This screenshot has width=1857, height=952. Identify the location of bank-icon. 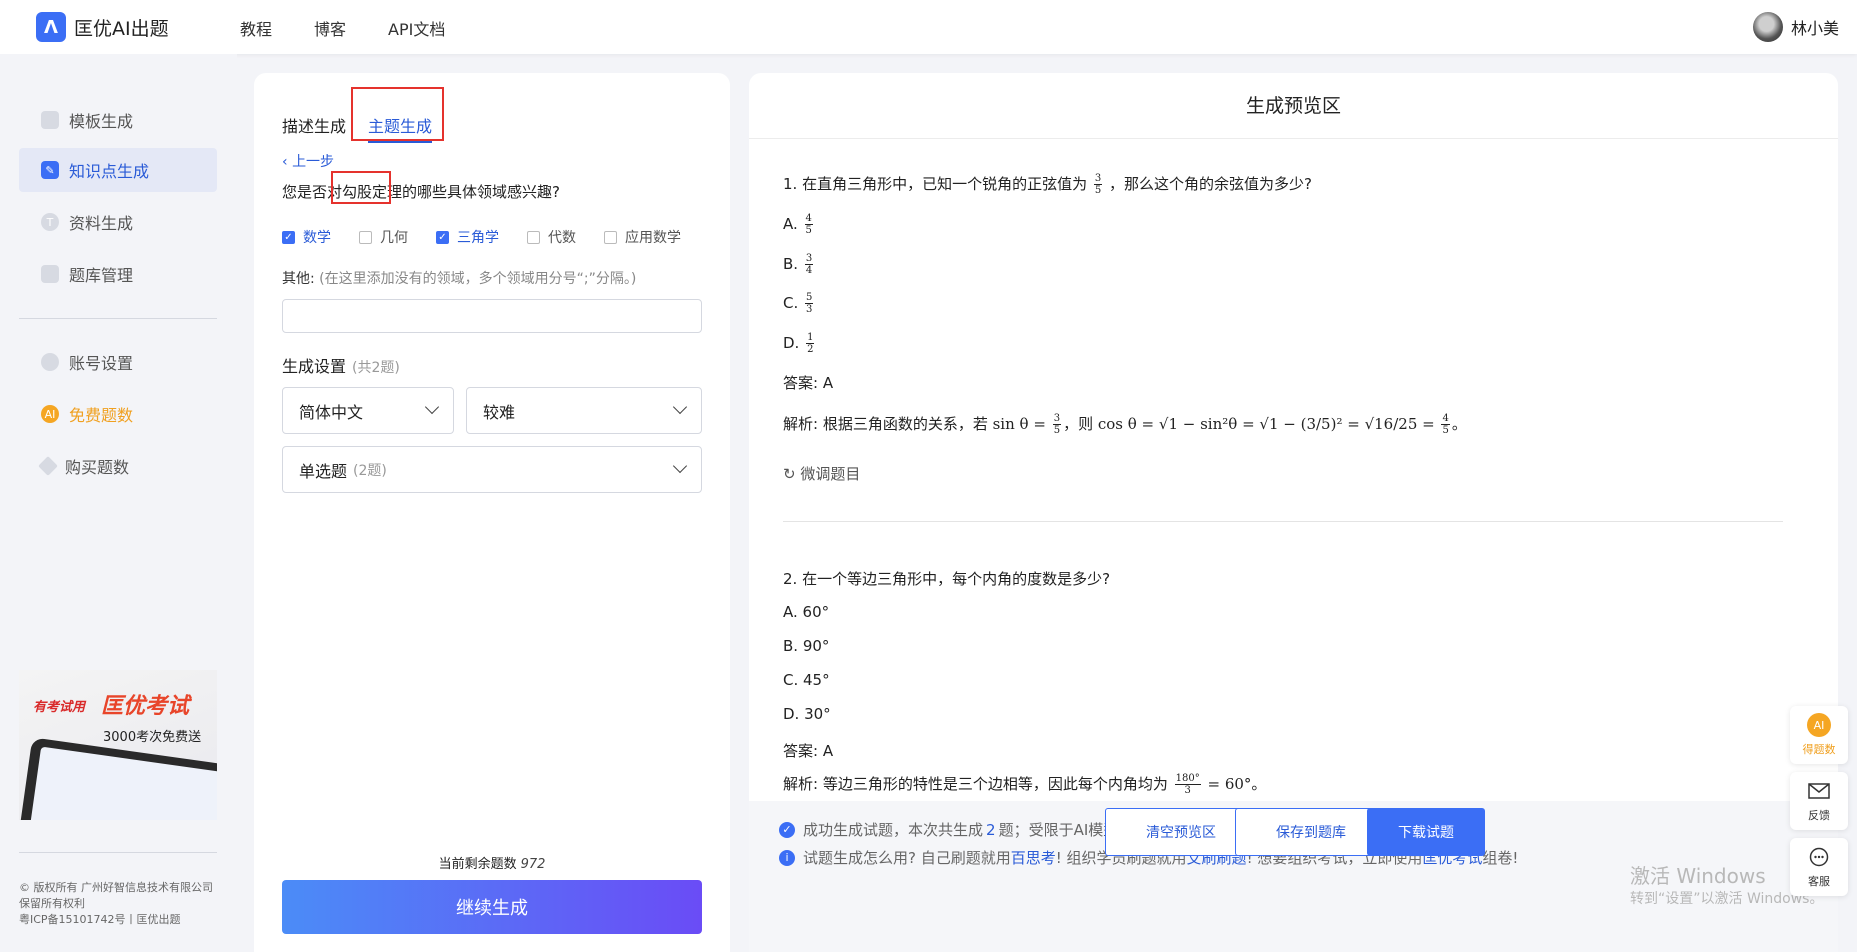
(50, 274).